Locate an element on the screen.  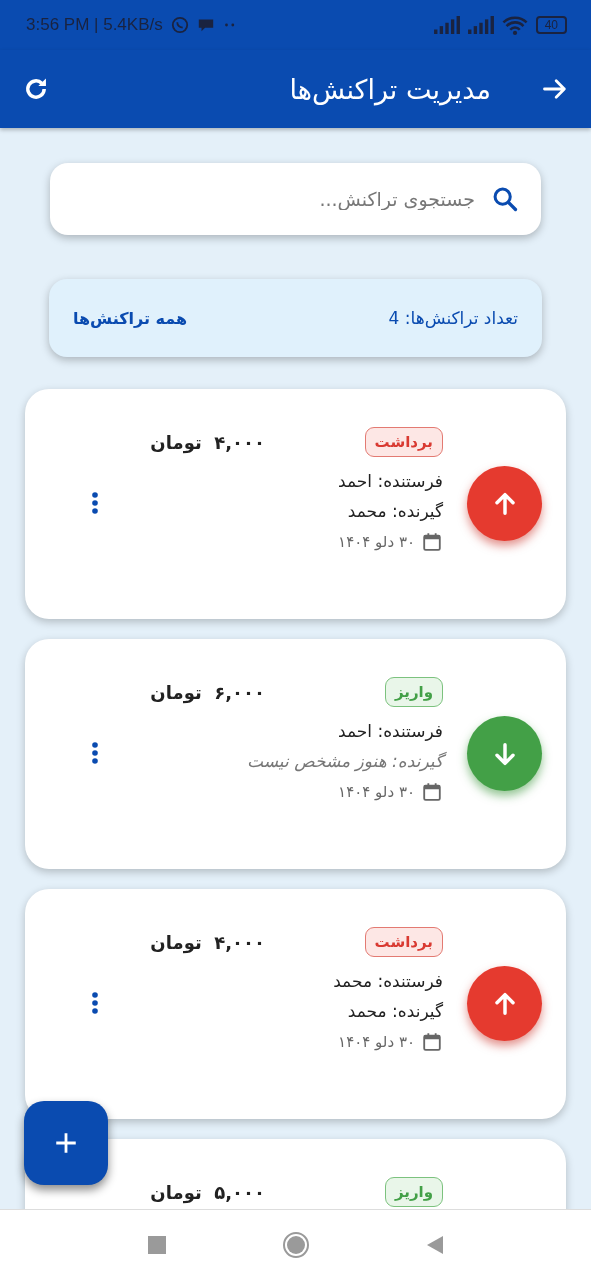
square-icon is located at coordinates (156, 1245).